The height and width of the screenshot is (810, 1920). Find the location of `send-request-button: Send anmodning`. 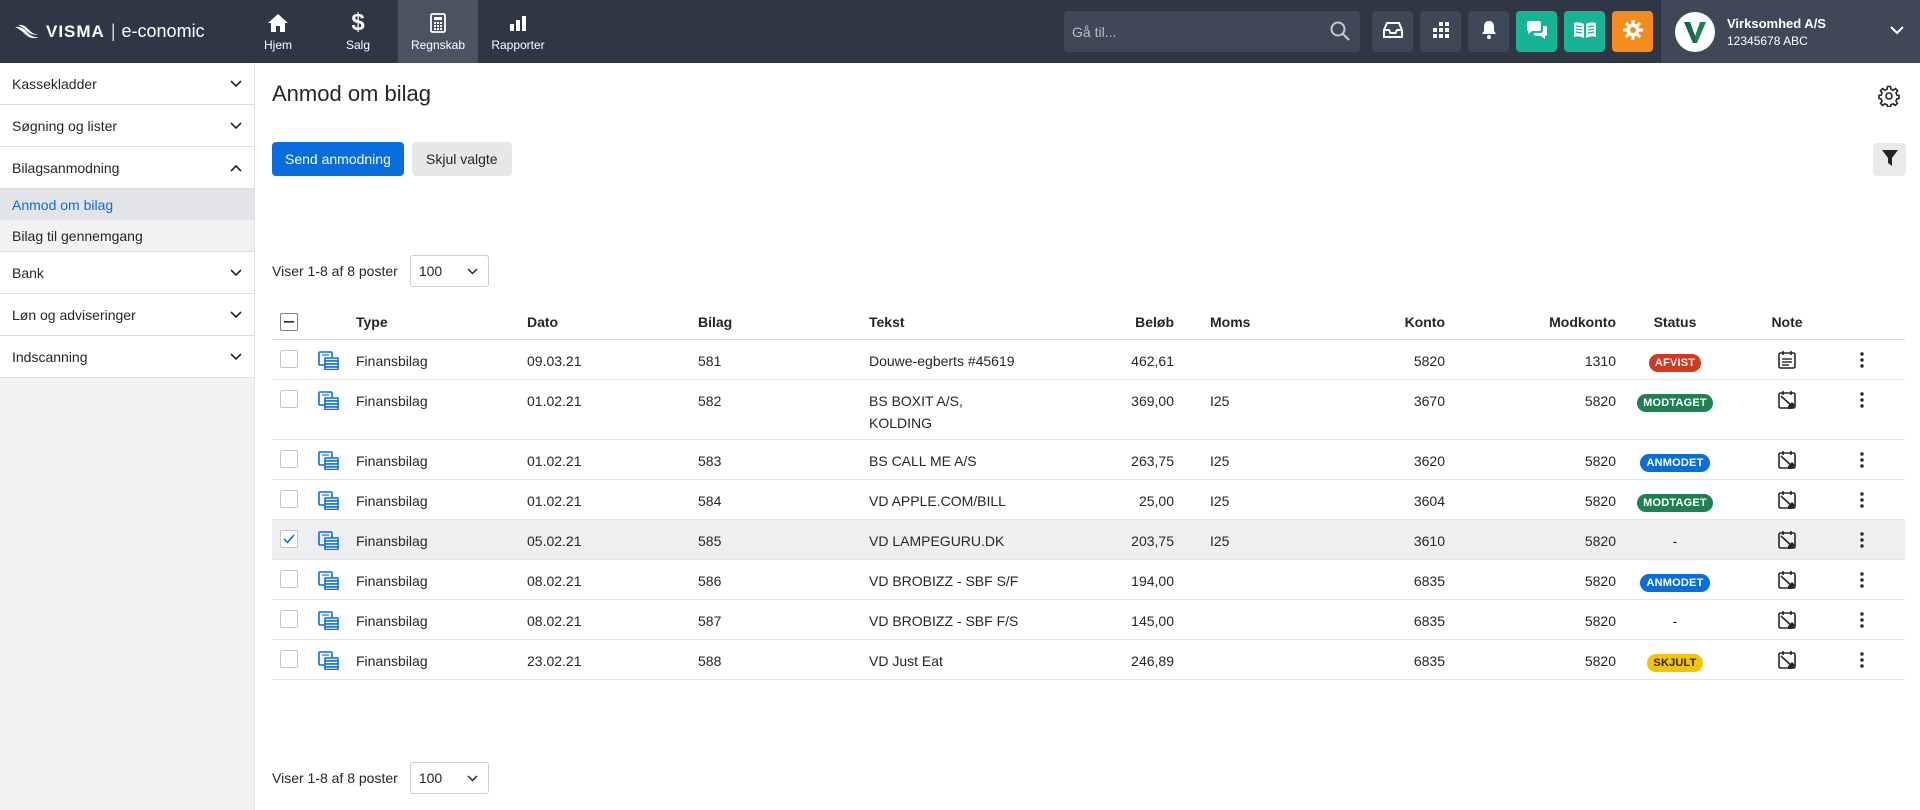

send-request-button: Send anmodning is located at coordinates (338, 159).